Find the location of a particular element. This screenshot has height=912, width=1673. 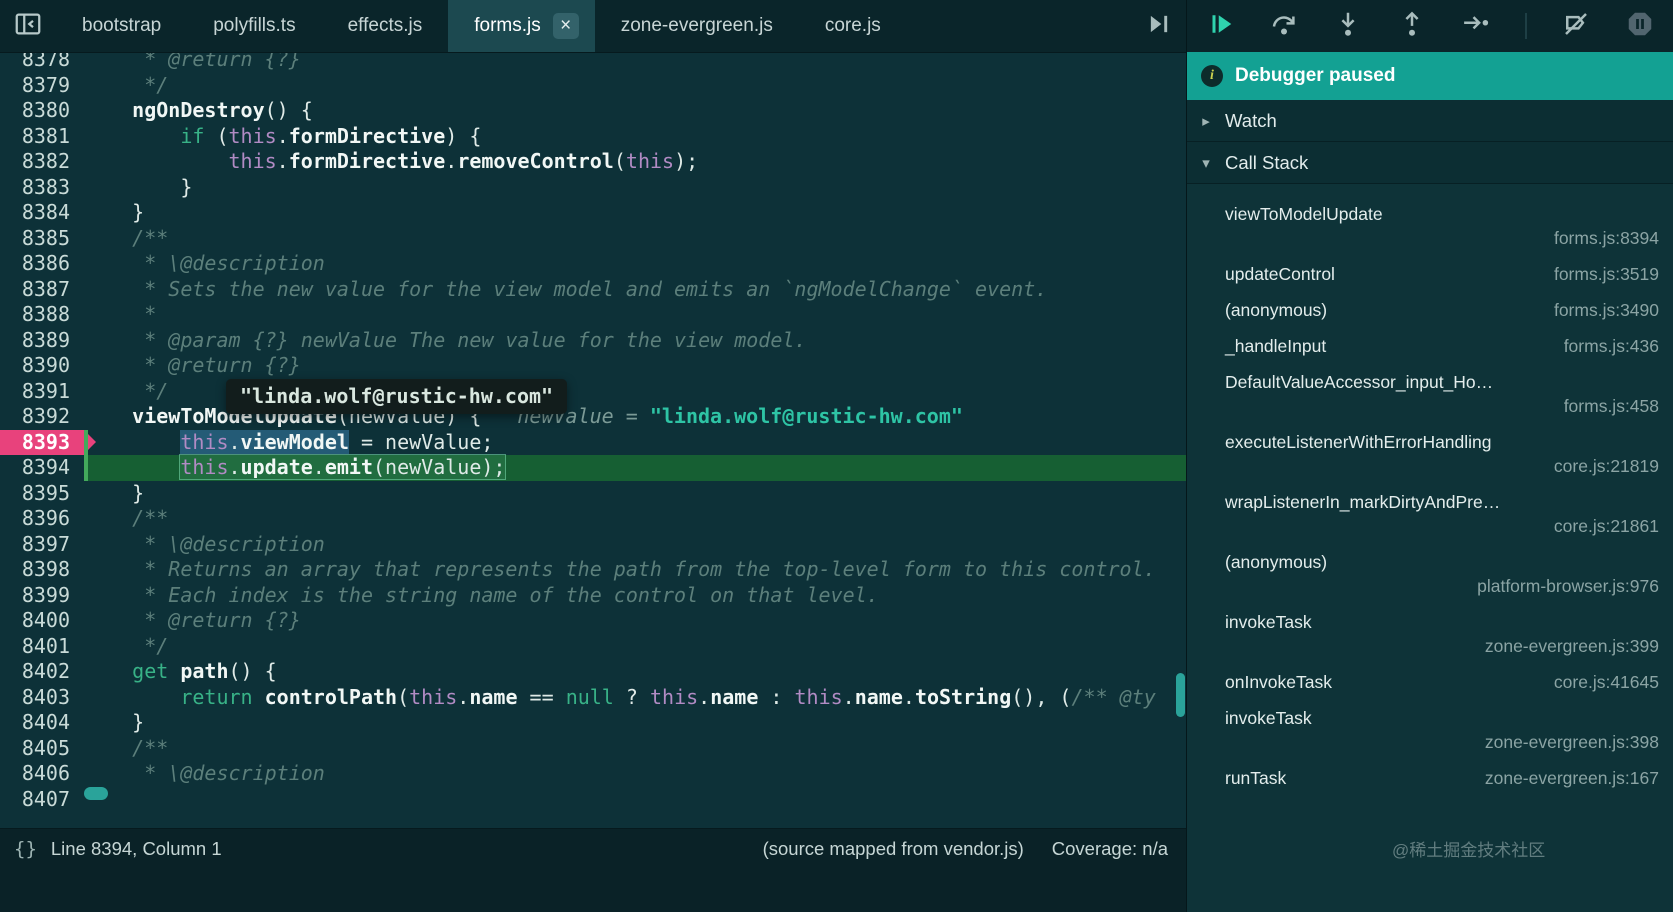

tab-effects.js: effects.js is located at coordinates (385, 26).